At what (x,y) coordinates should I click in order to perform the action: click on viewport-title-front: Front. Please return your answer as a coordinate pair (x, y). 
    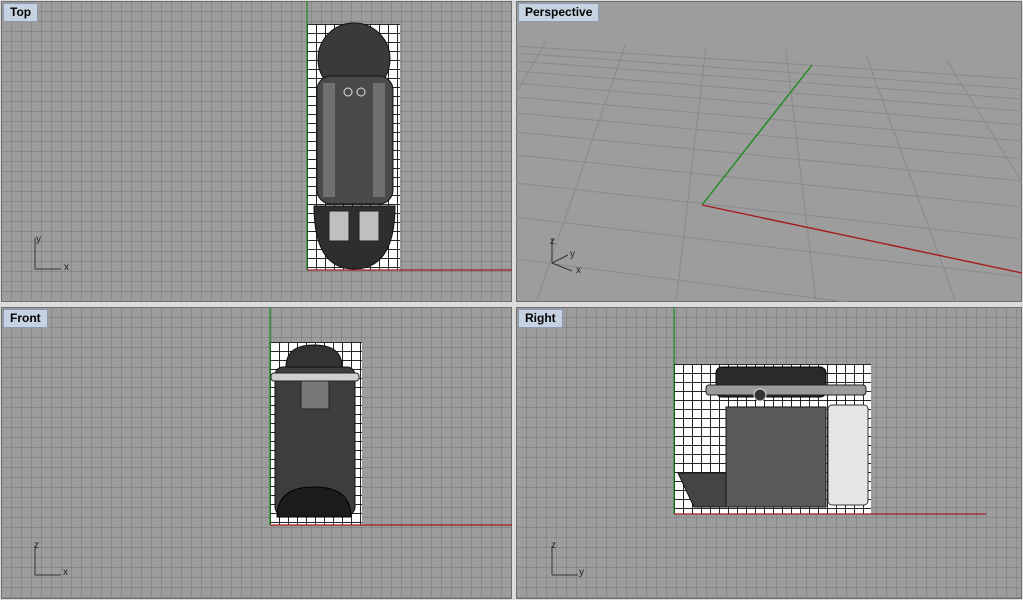
    Looking at the image, I should click on (25, 318).